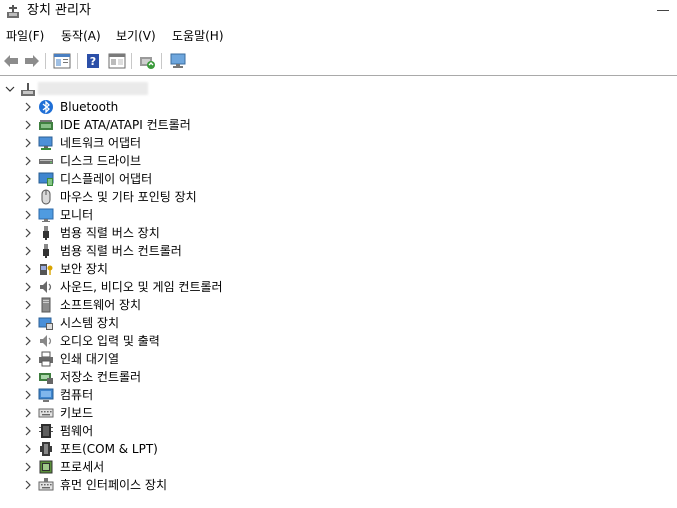 This screenshot has width=677, height=508. Describe the element at coordinates (46, 197) in the screenshot. I see `mouse-icon` at that location.